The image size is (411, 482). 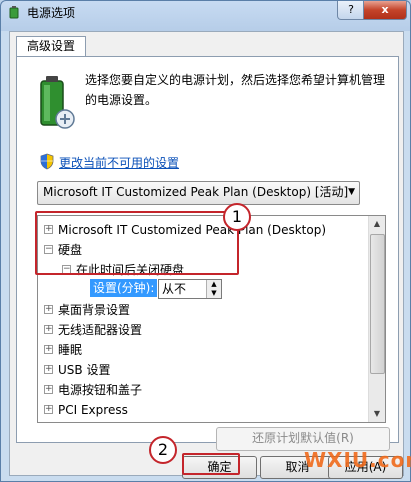 I want to click on setting-row: 设置(分钟): 从不 ▲ ▼, so click(x=203, y=288).